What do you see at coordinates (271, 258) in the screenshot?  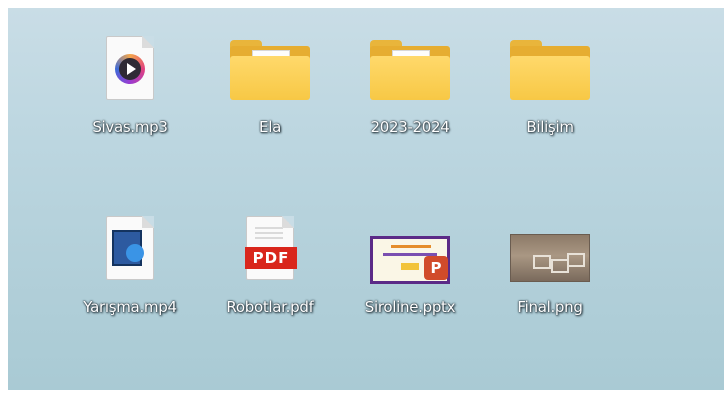 I see `pdf-badge: PDF` at bounding box center [271, 258].